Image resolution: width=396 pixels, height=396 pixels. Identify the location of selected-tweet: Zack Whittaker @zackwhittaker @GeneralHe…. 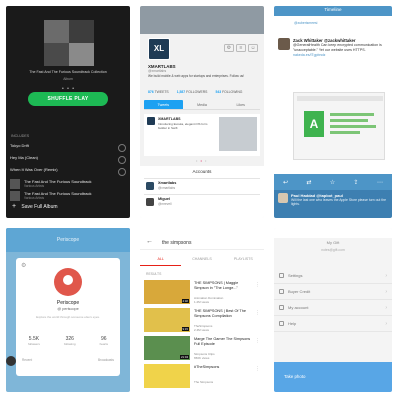
(333, 104).